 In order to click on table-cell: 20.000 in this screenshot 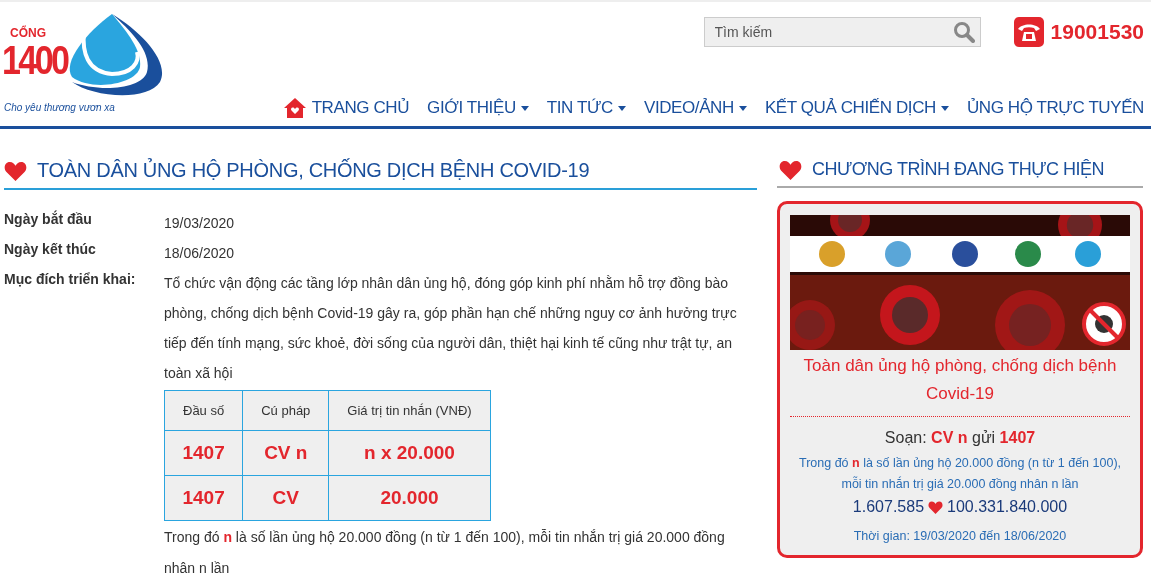, I will do `click(409, 498)`.